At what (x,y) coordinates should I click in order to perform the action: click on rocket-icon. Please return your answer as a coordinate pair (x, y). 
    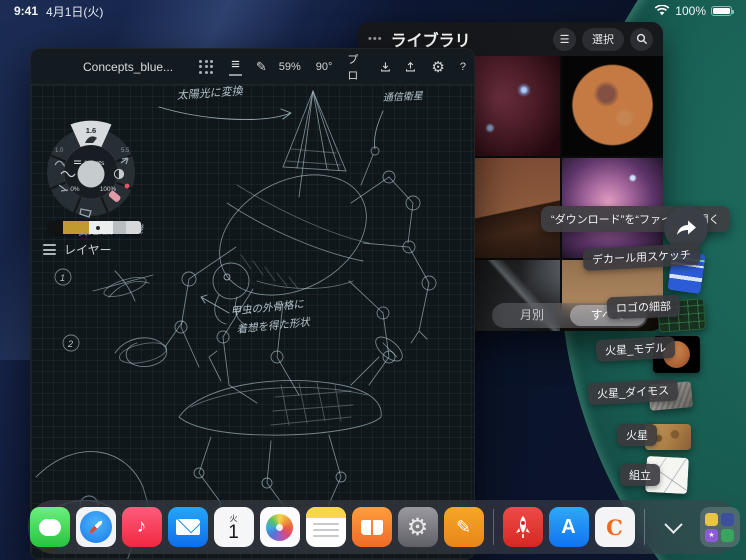
    Looking at the image, I should click on (522, 527).